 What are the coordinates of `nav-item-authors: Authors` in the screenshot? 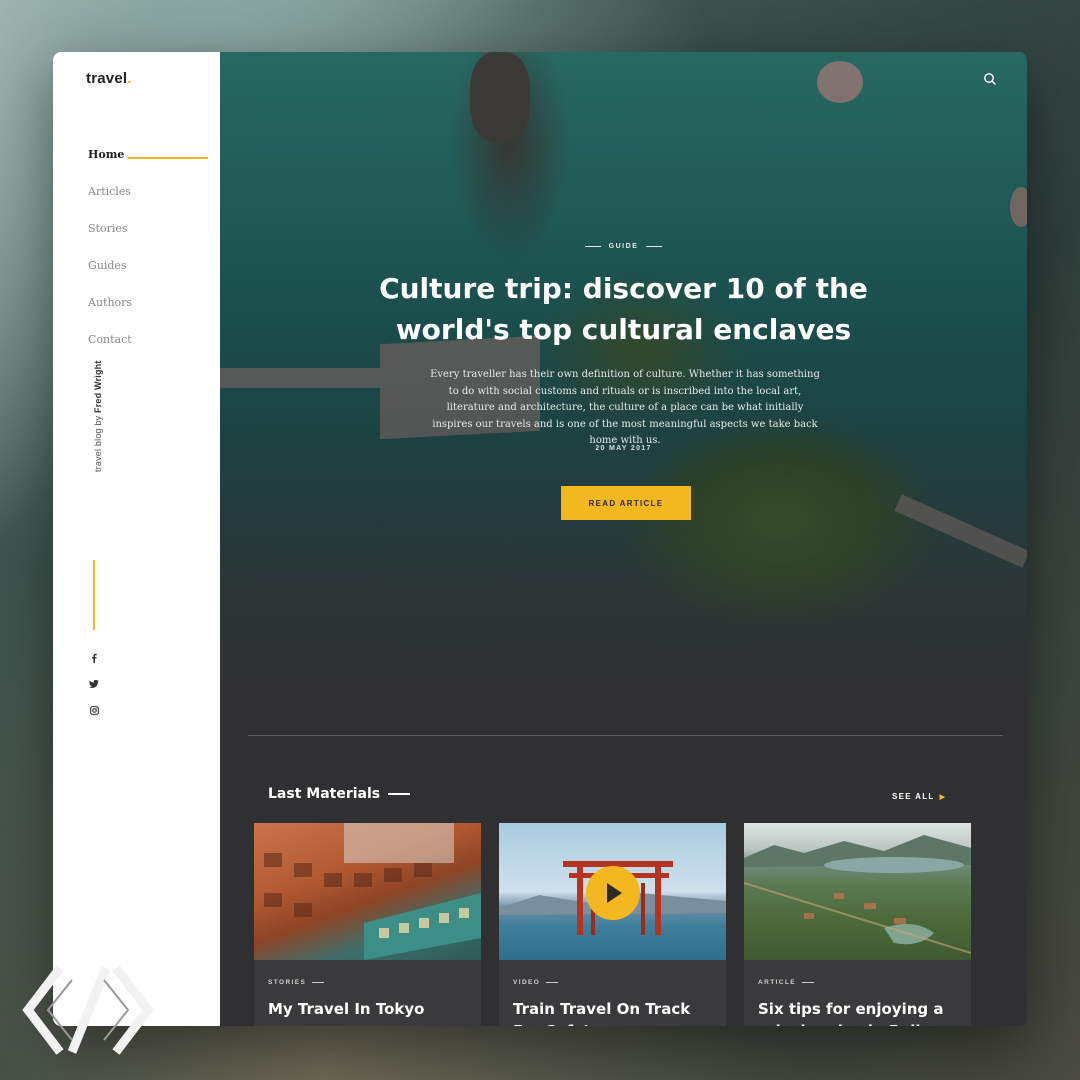 It's located at (110, 314).